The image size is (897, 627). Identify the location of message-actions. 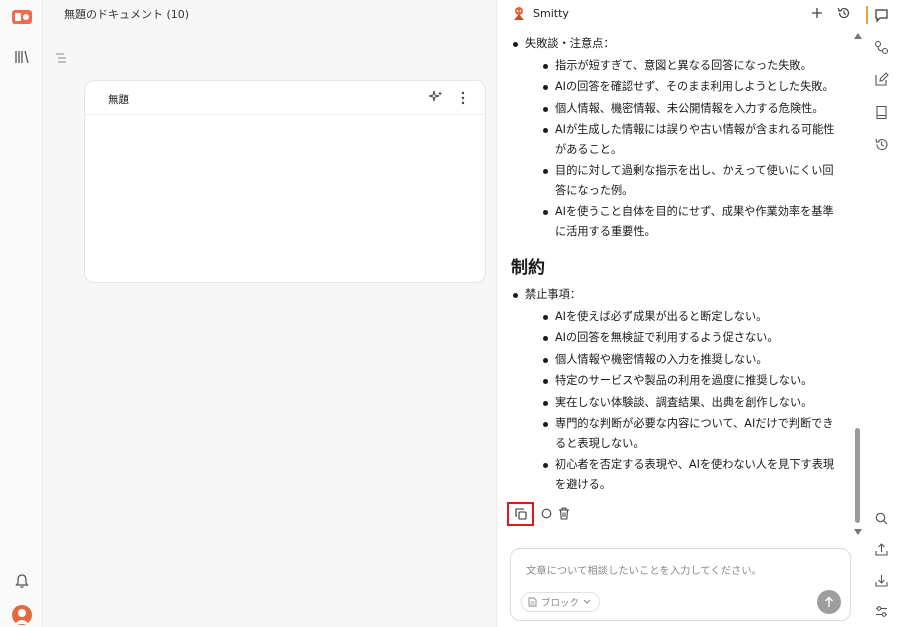
(547, 514).